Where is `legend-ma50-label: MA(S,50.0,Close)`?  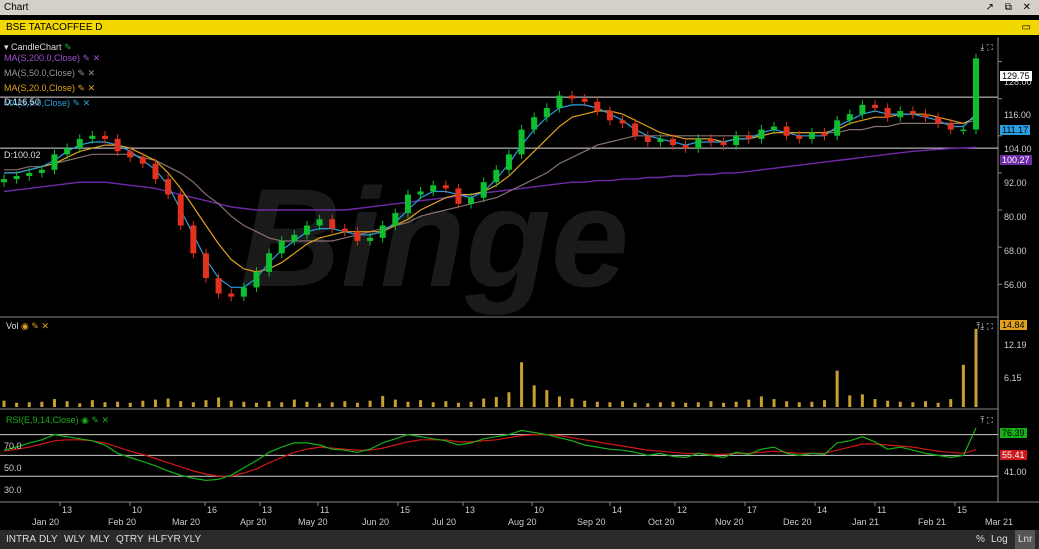
legend-ma50-label: MA(S,50.0,Close) is located at coordinates (40, 73).